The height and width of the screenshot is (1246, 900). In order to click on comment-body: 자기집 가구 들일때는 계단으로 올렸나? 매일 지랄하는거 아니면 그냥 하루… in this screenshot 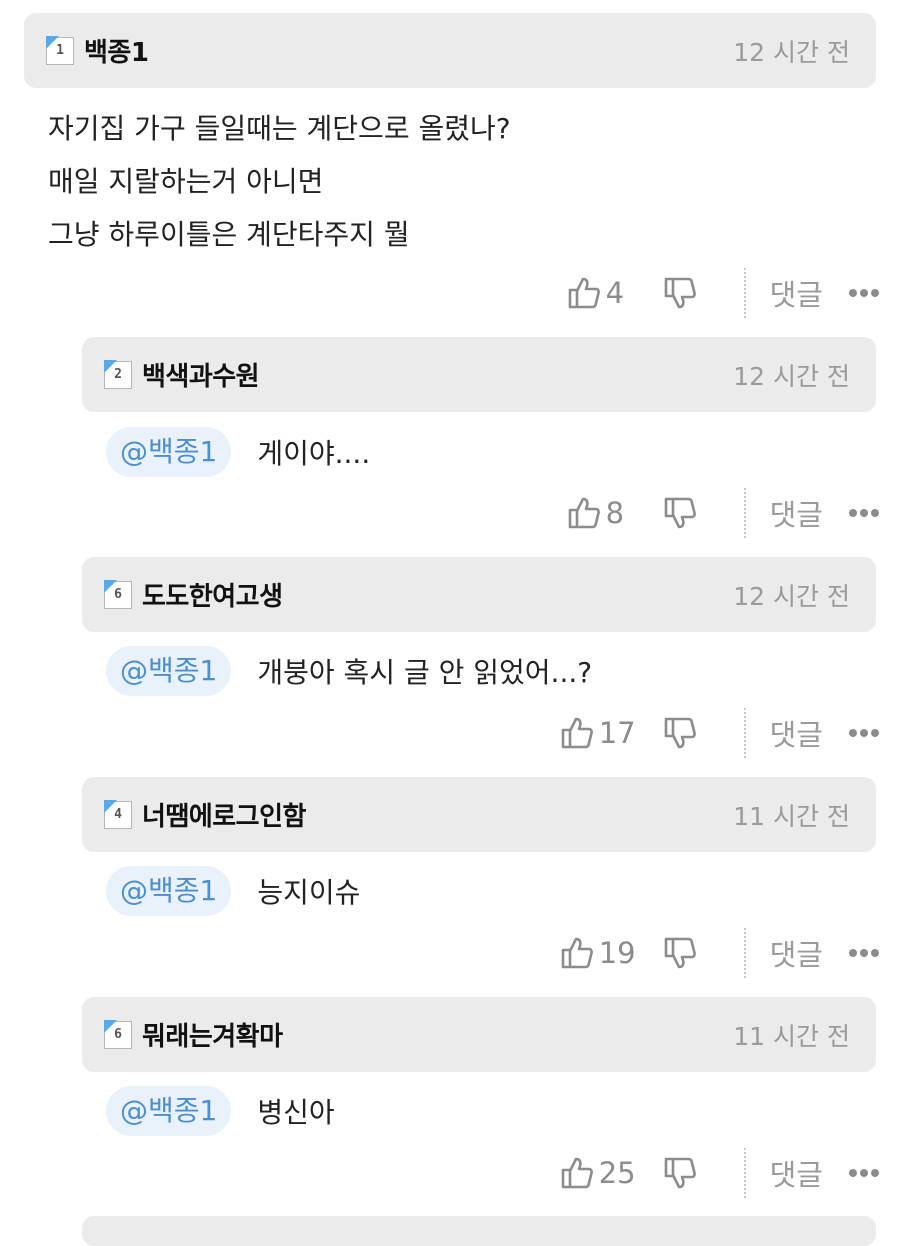, I will do `click(459, 181)`.